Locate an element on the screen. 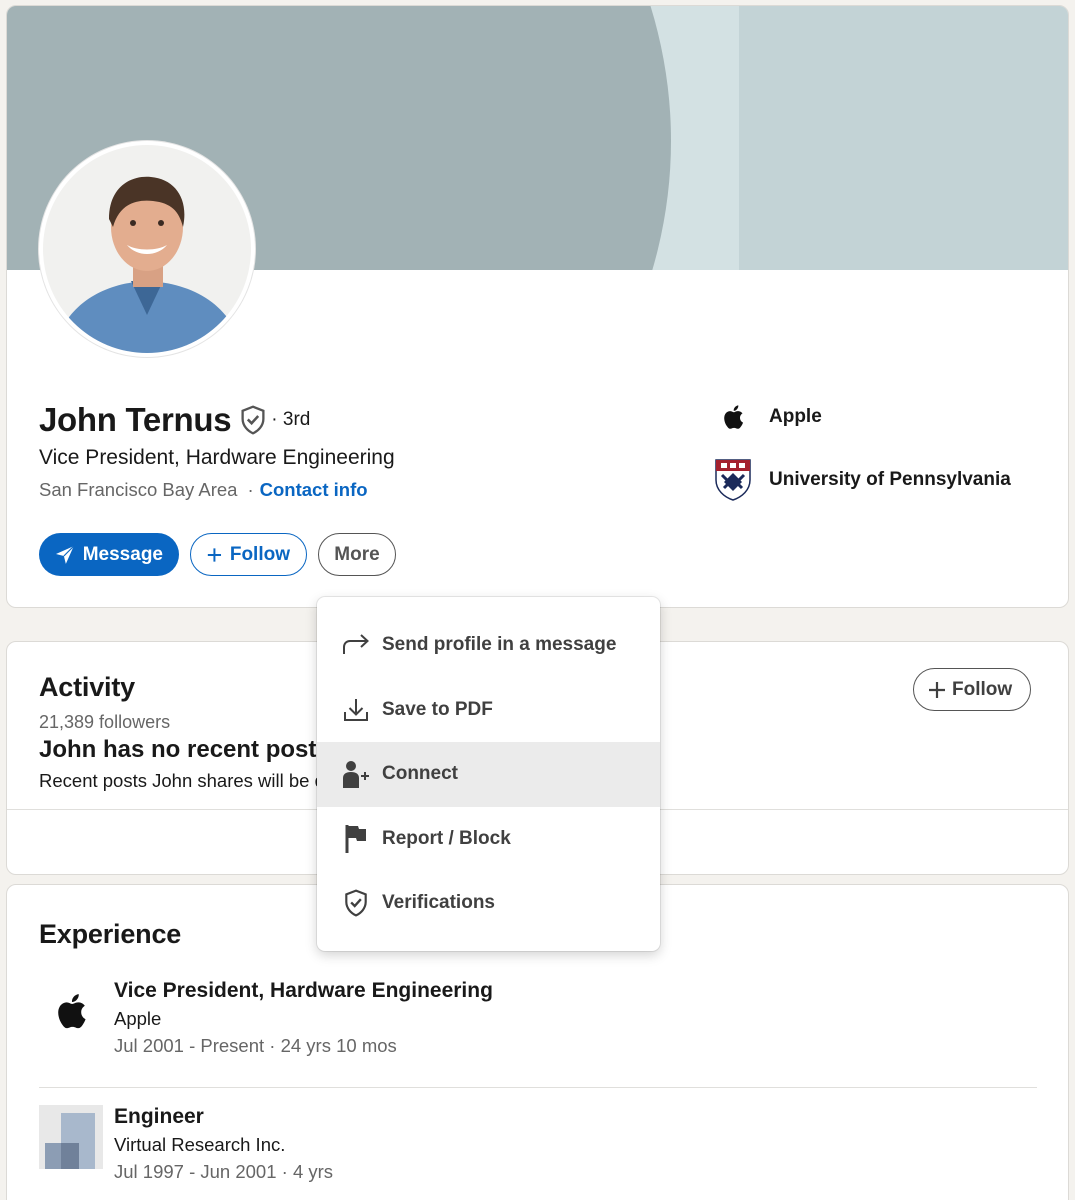 The image size is (1075, 1200). divider is located at coordinates (538, 1087).